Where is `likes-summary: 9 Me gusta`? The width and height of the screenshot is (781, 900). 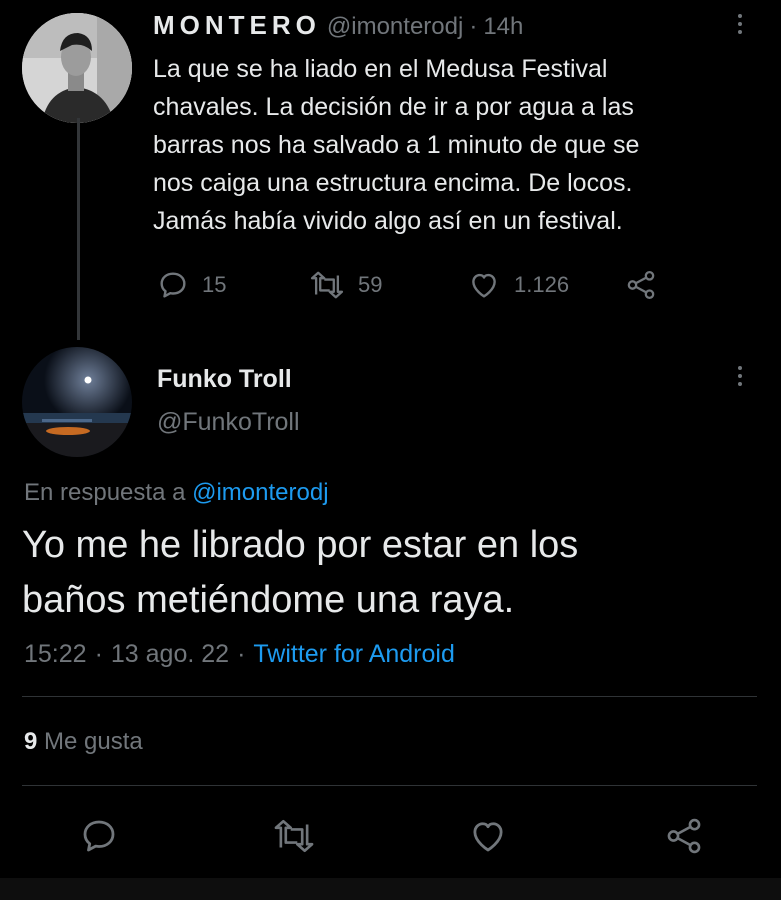 likes-summary: 9 Me gusta is located at coordinates (83, 742).